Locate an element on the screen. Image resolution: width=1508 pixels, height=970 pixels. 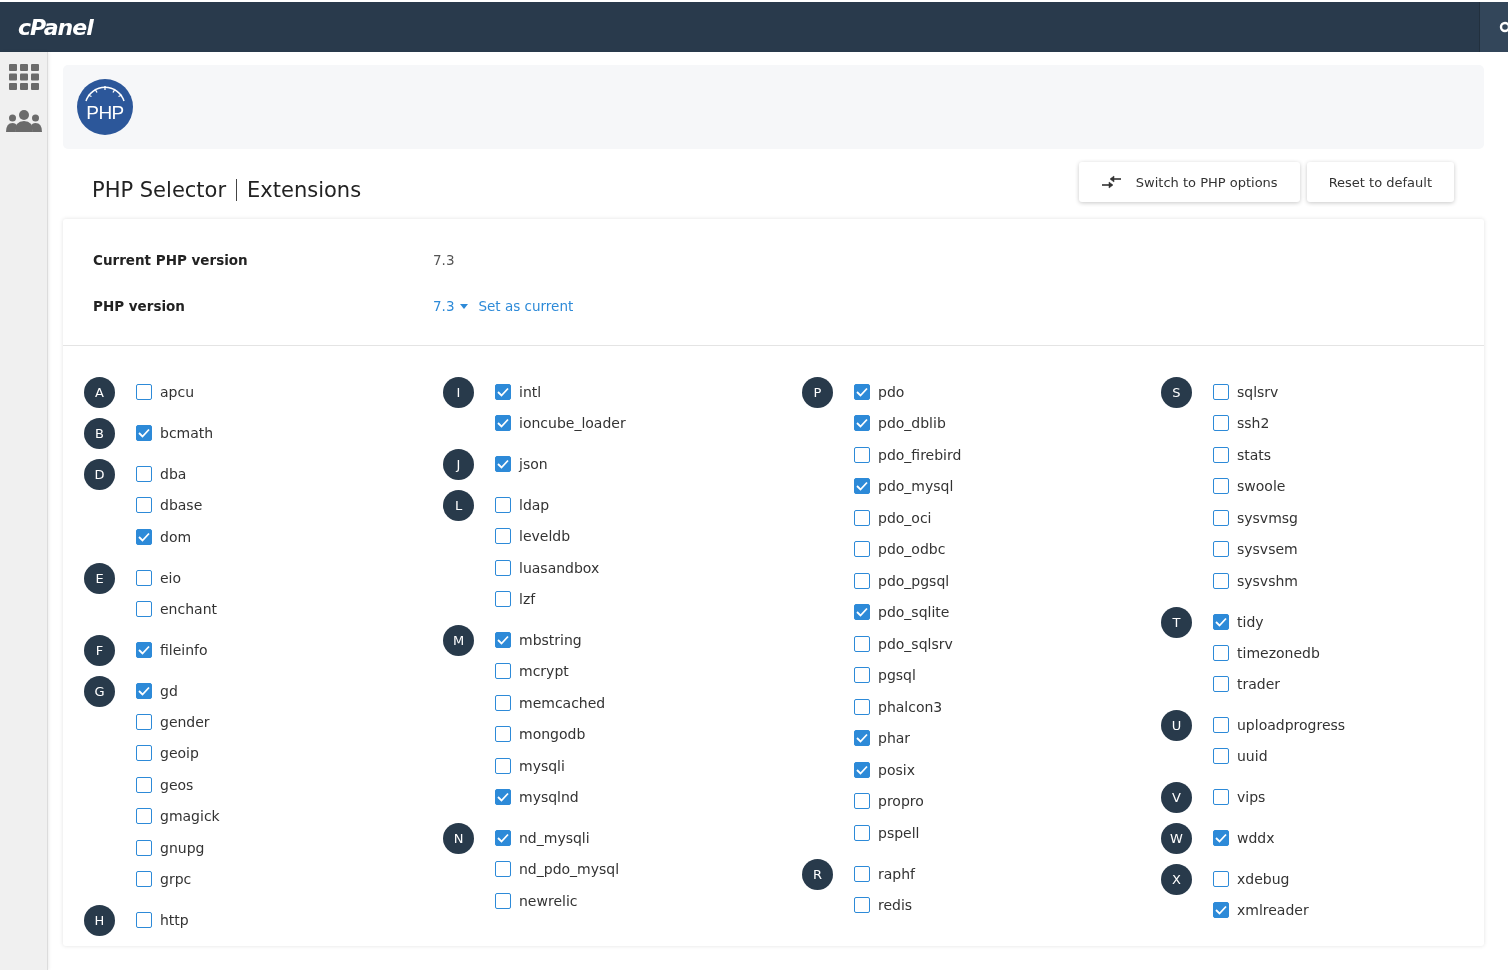
extension-name: raphf is located at coordinates (897, 873).